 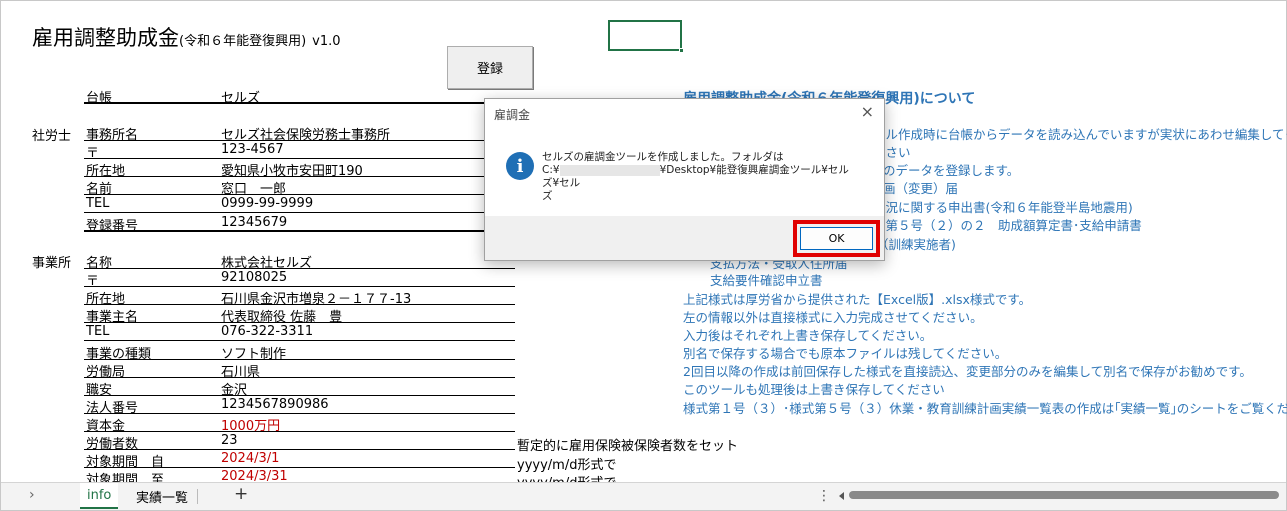 What do you see at coordinates (299, 424) in the screenshot?
I see `jigyousho-row: 資本金 1000万円` at bounding box center [299, 424].